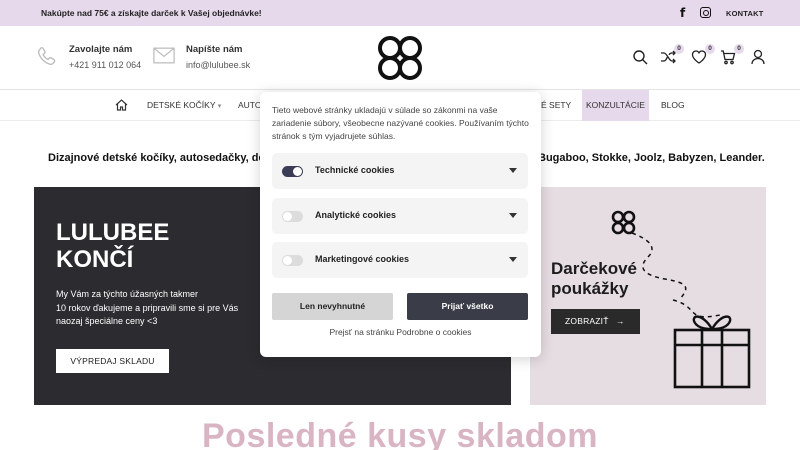 This screenshot has width=800, height=450. What do you see at coordinates (615, 105) in the screenshot?
I see `nav-item-konzultacie: KONZULTÁCIE` at bounding box center [615, 105].